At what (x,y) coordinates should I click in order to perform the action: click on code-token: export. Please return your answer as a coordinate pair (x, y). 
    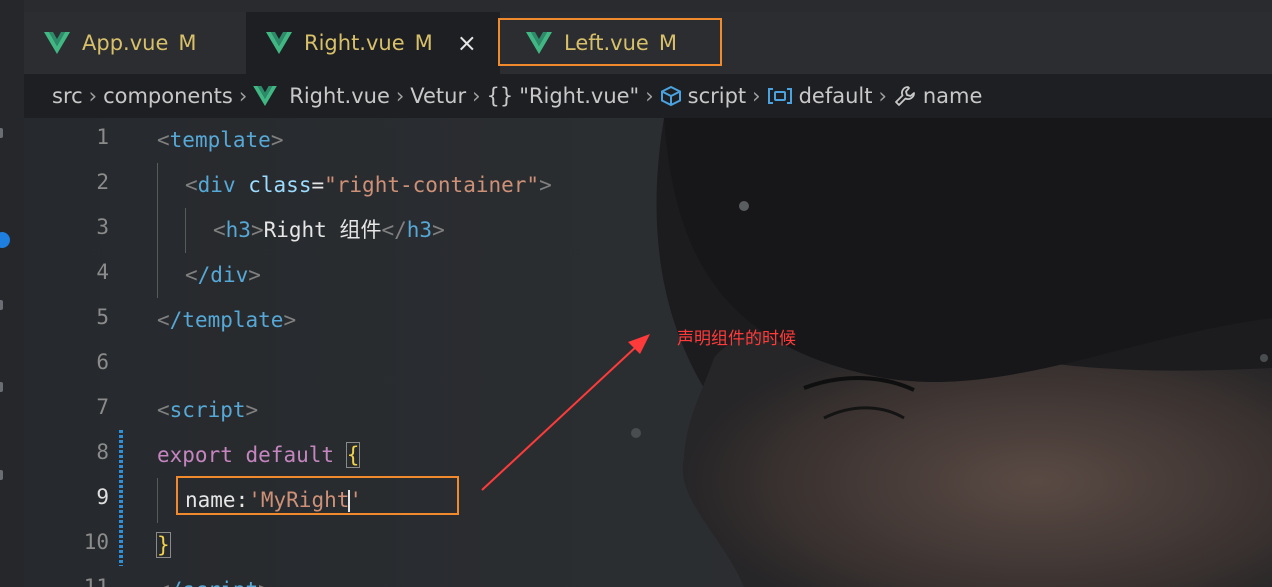
    Looking at the image, I should click on (195, 455).